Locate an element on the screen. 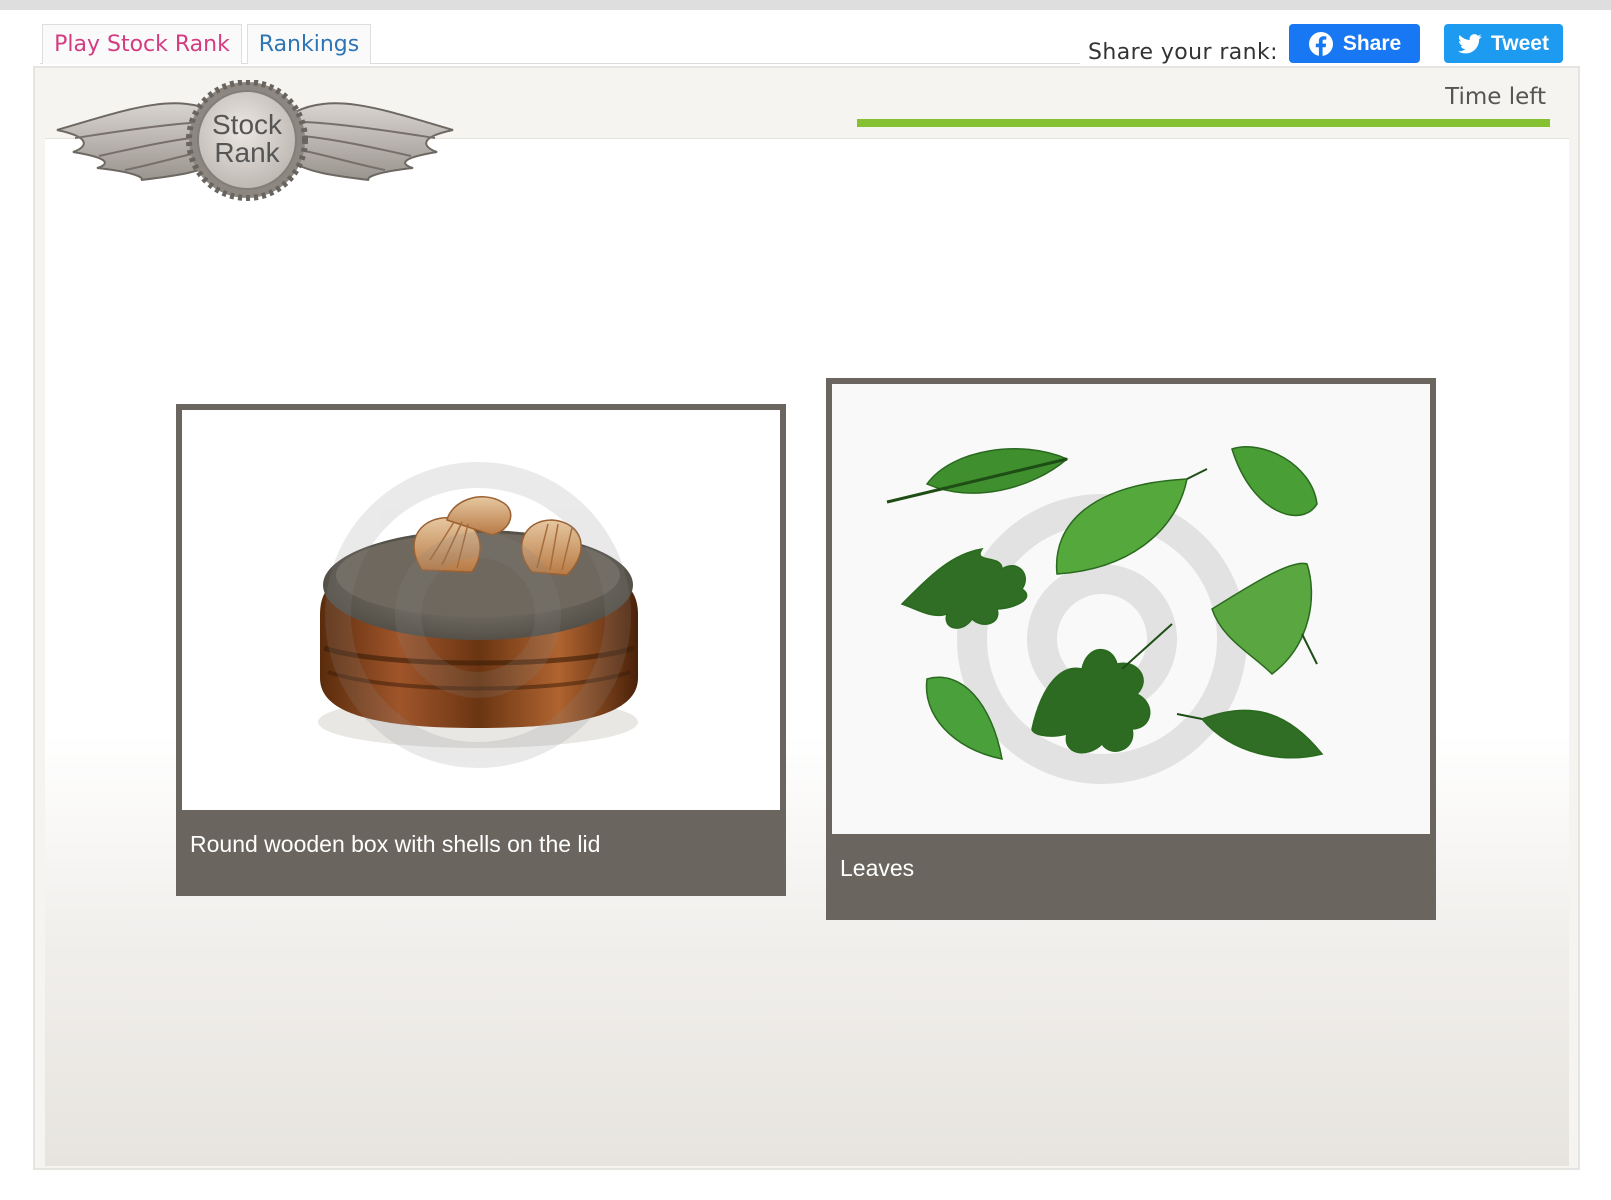  card-photo-wooden-box is located at coordinates (481, 610).